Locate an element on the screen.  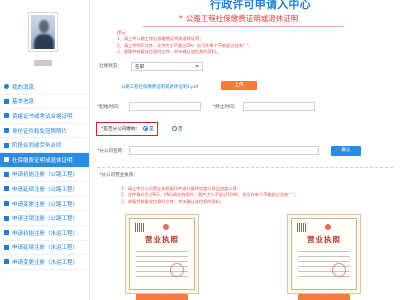
sidebar-item-social-security: 社保缴费证明或退休证明 is located at coordinates (44, 160).